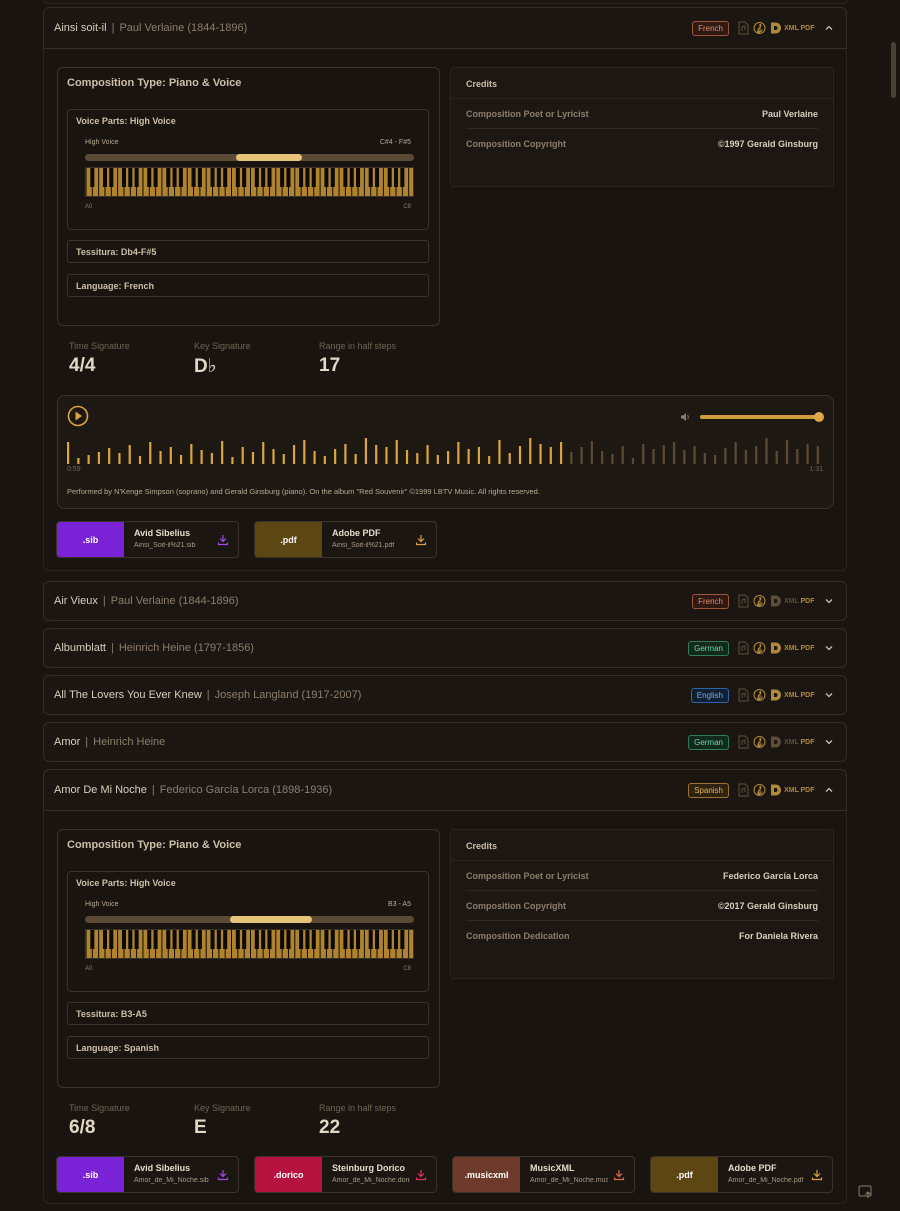 This screenshot has height=1211, width=900. I want to click on file-type-name: MusicXML, so click(552, 1168).